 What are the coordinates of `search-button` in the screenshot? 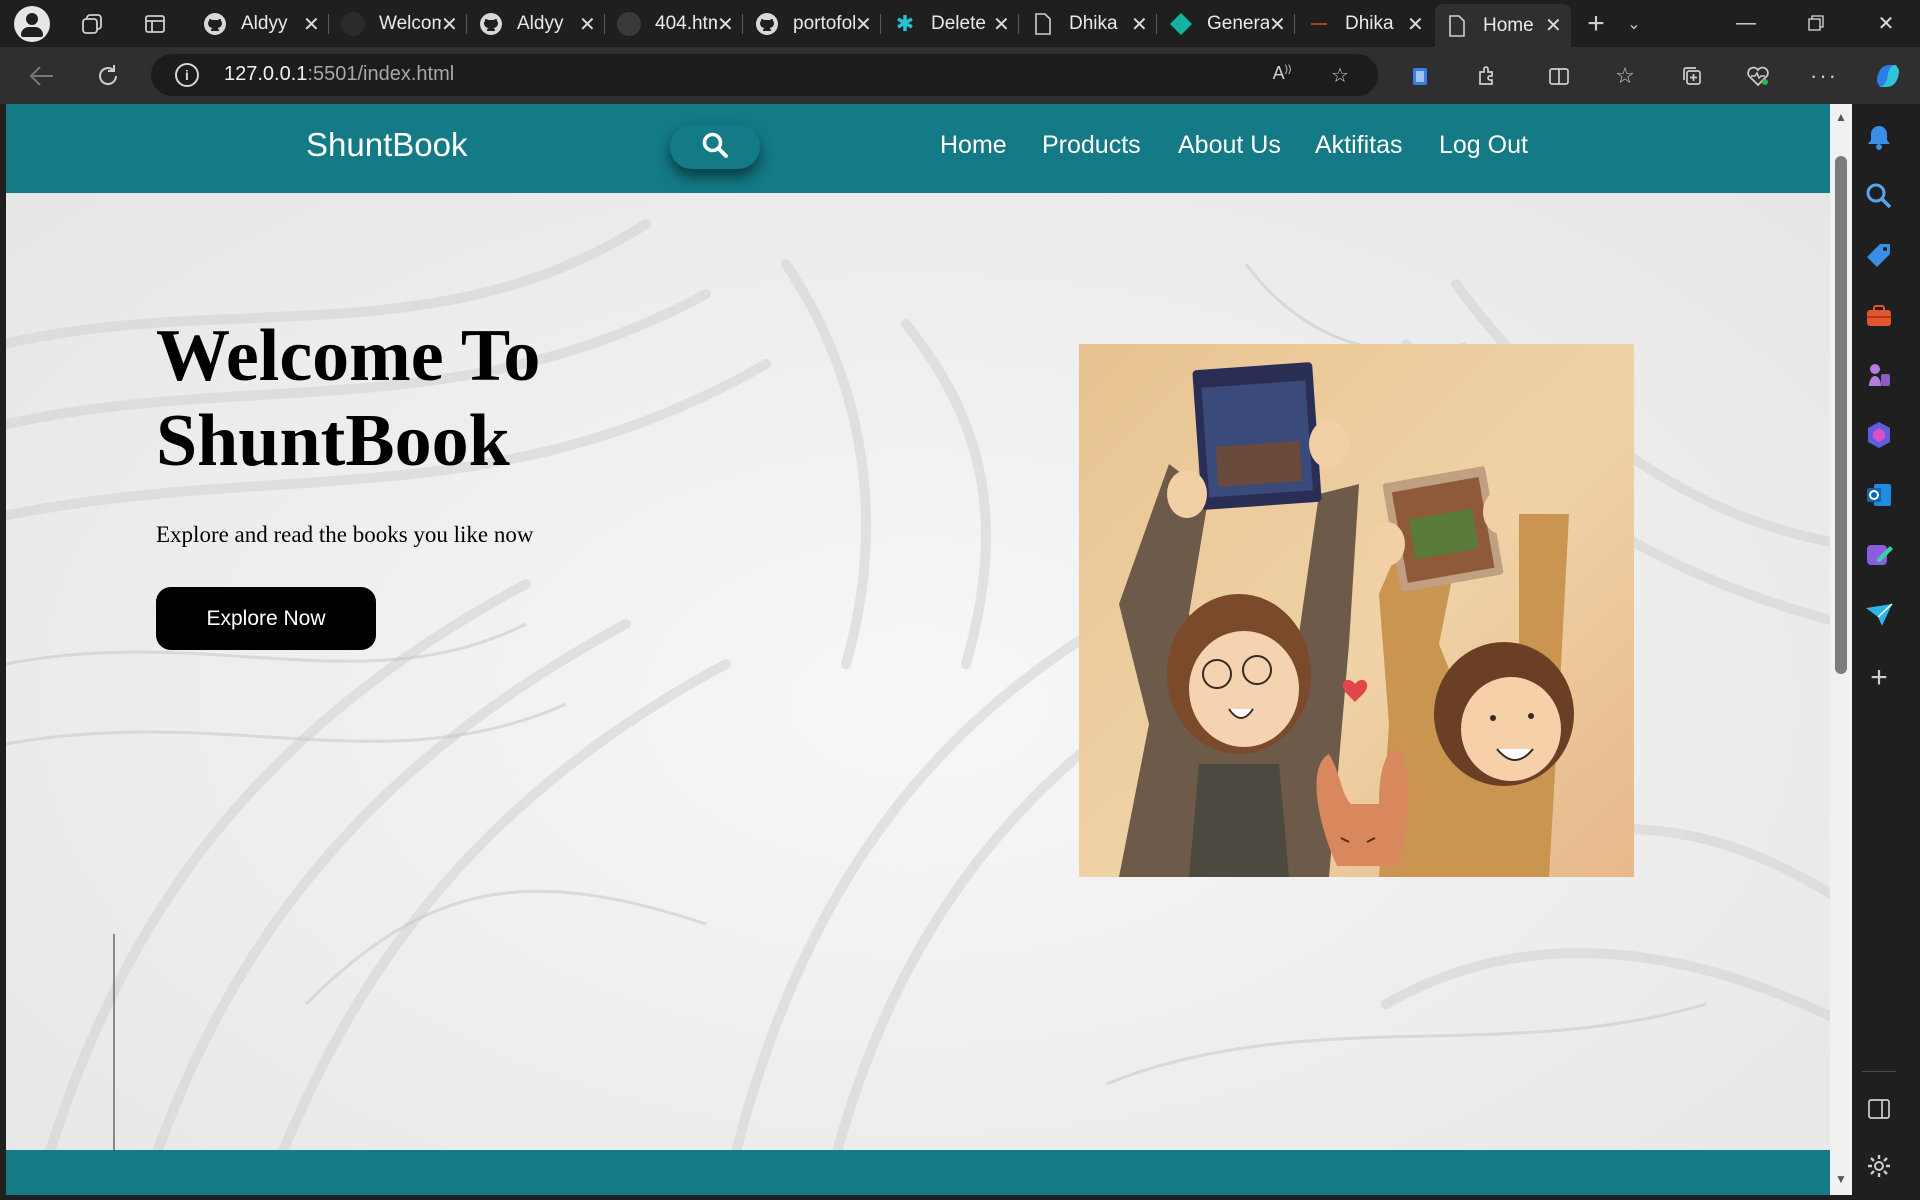 It's located at (715, 147).